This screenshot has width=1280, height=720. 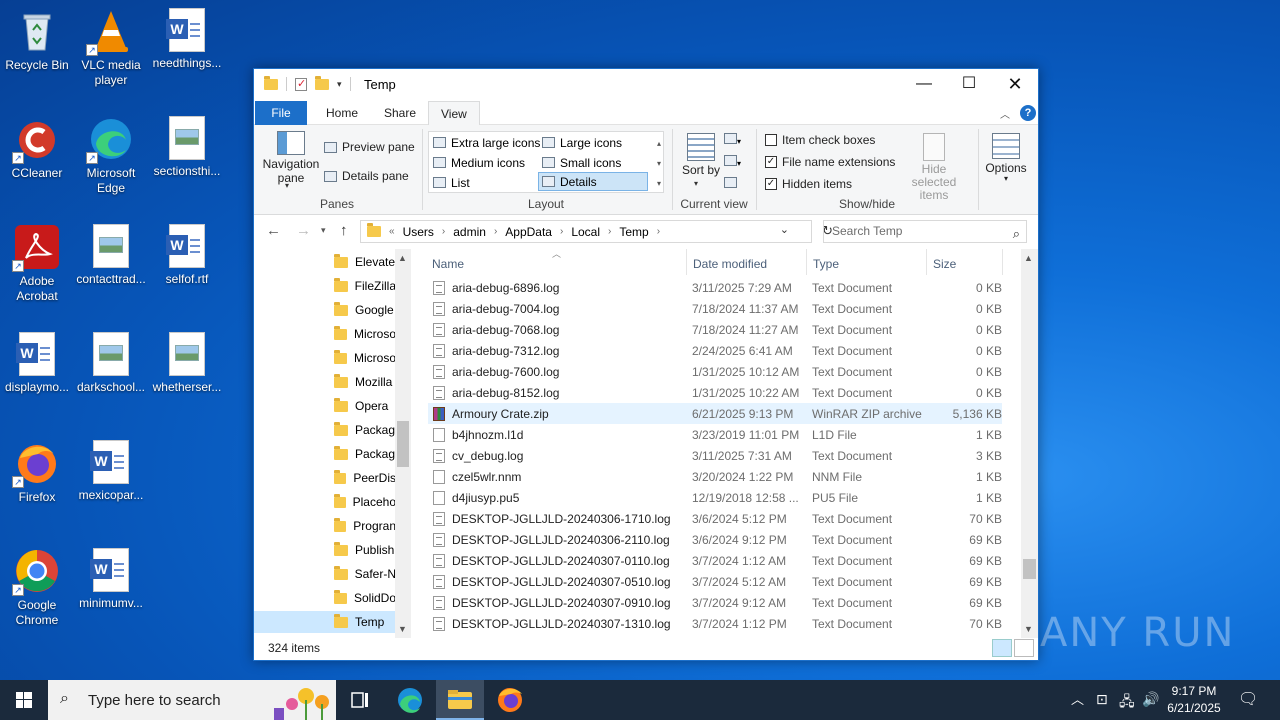 I want to click on nav-folder-item: Opera, so click(x=365, y=406).